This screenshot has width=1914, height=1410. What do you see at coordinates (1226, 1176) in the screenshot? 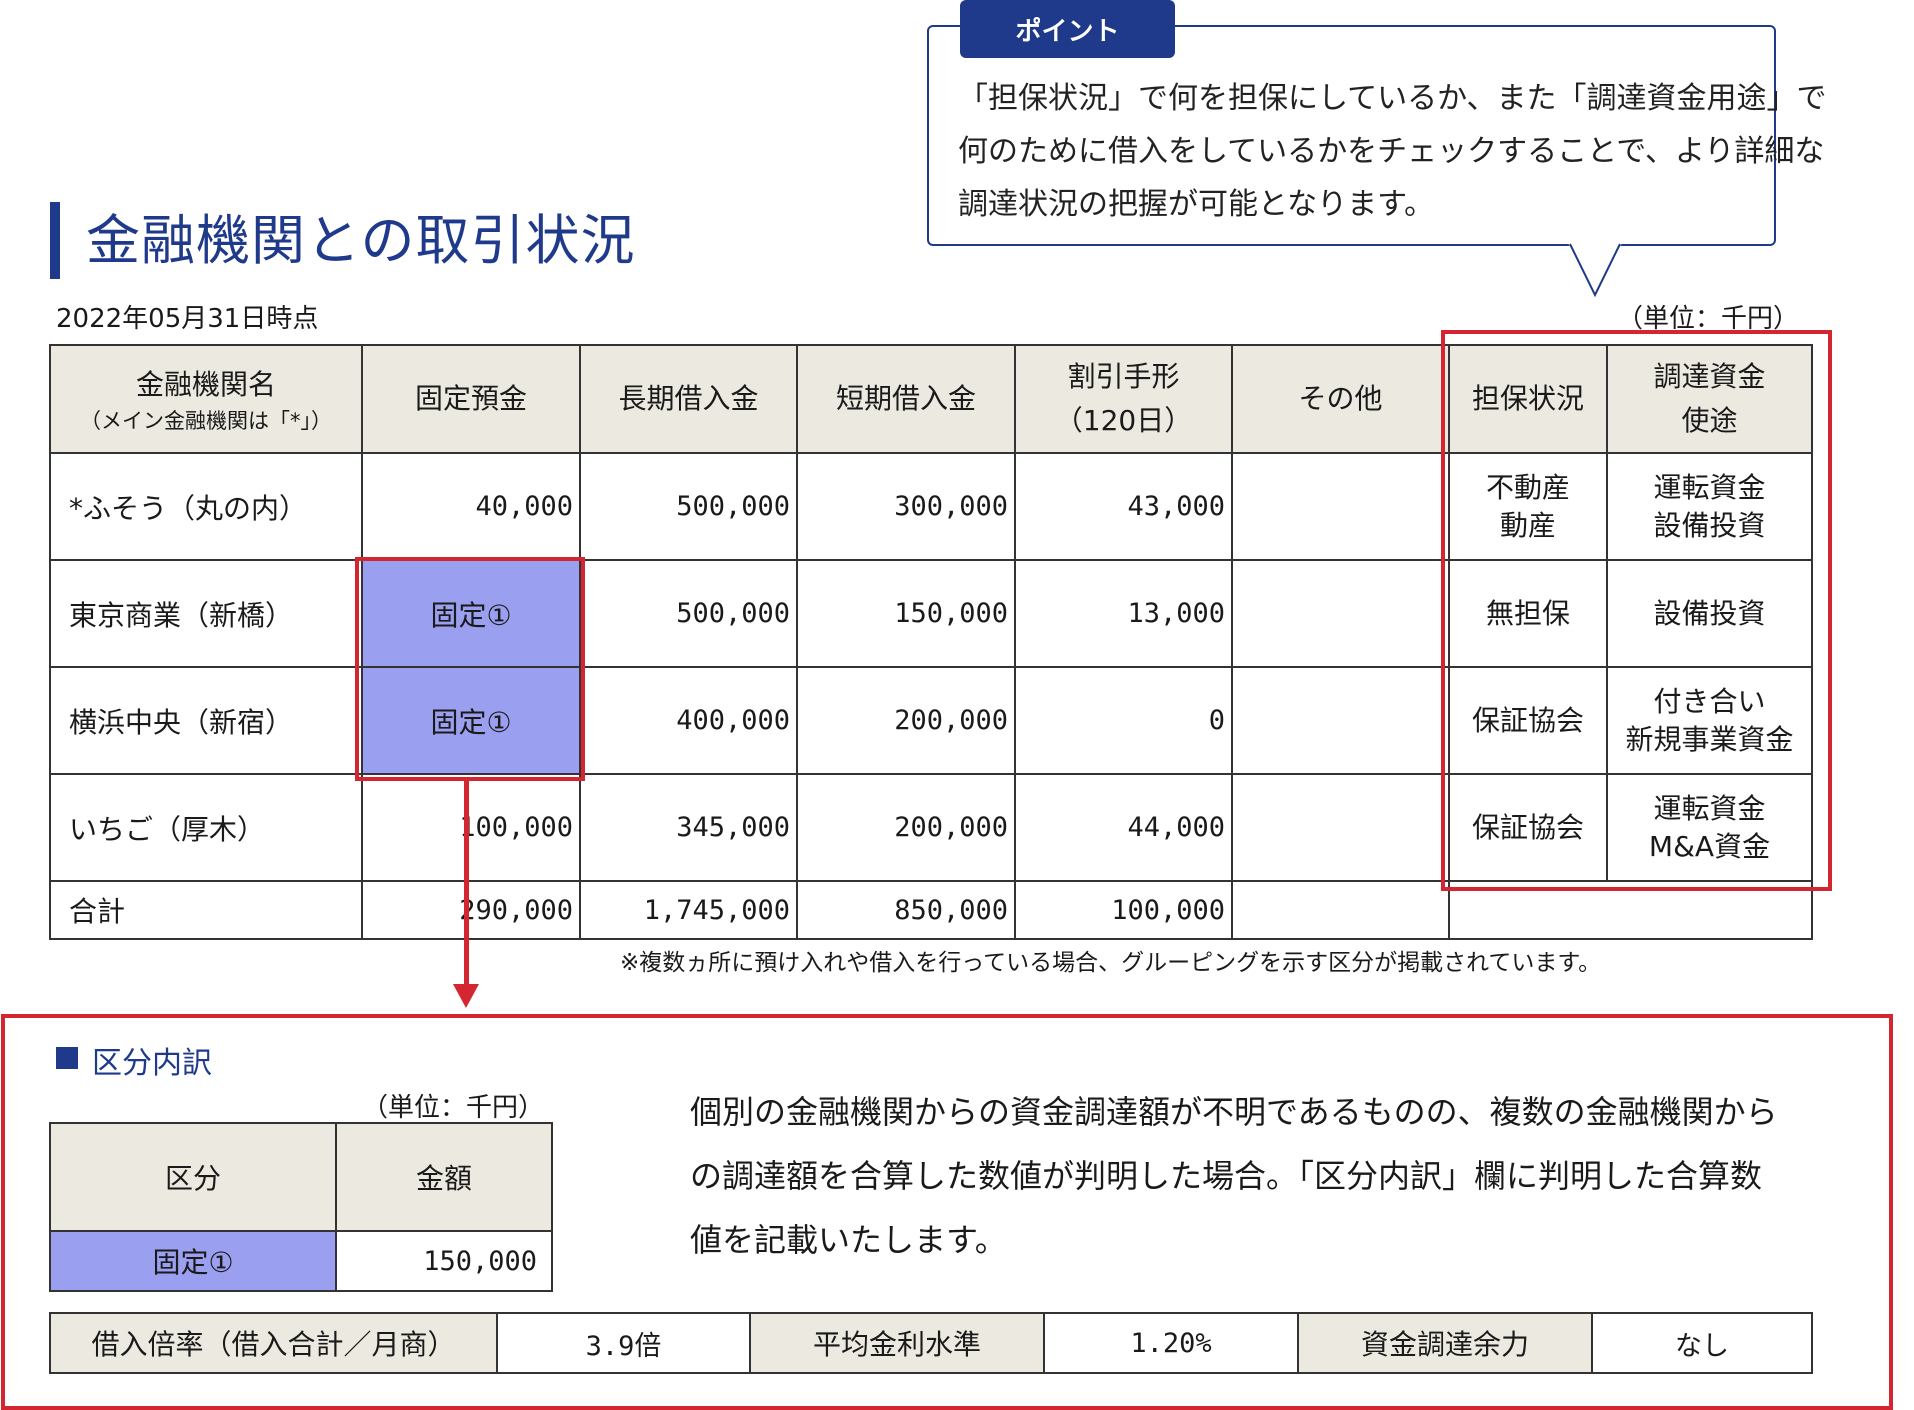
I see `description-line: の調達額を合算した数値が判明した場合。「区分内訳」欄に判明した合算数` at bounding box center [1226, 1176].